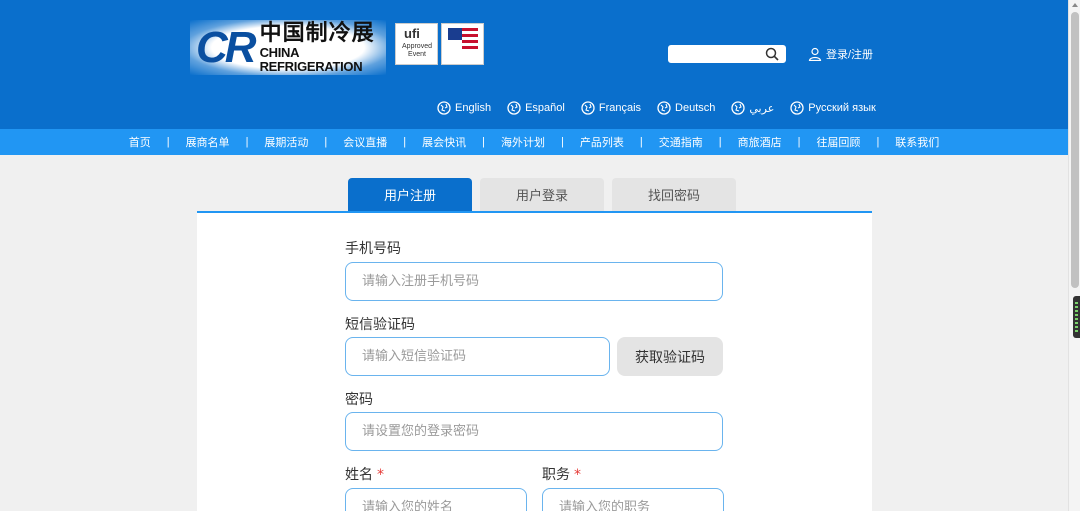 The image size is (1080, 511). I want to click on password-label: 密码, so click(359, 400).